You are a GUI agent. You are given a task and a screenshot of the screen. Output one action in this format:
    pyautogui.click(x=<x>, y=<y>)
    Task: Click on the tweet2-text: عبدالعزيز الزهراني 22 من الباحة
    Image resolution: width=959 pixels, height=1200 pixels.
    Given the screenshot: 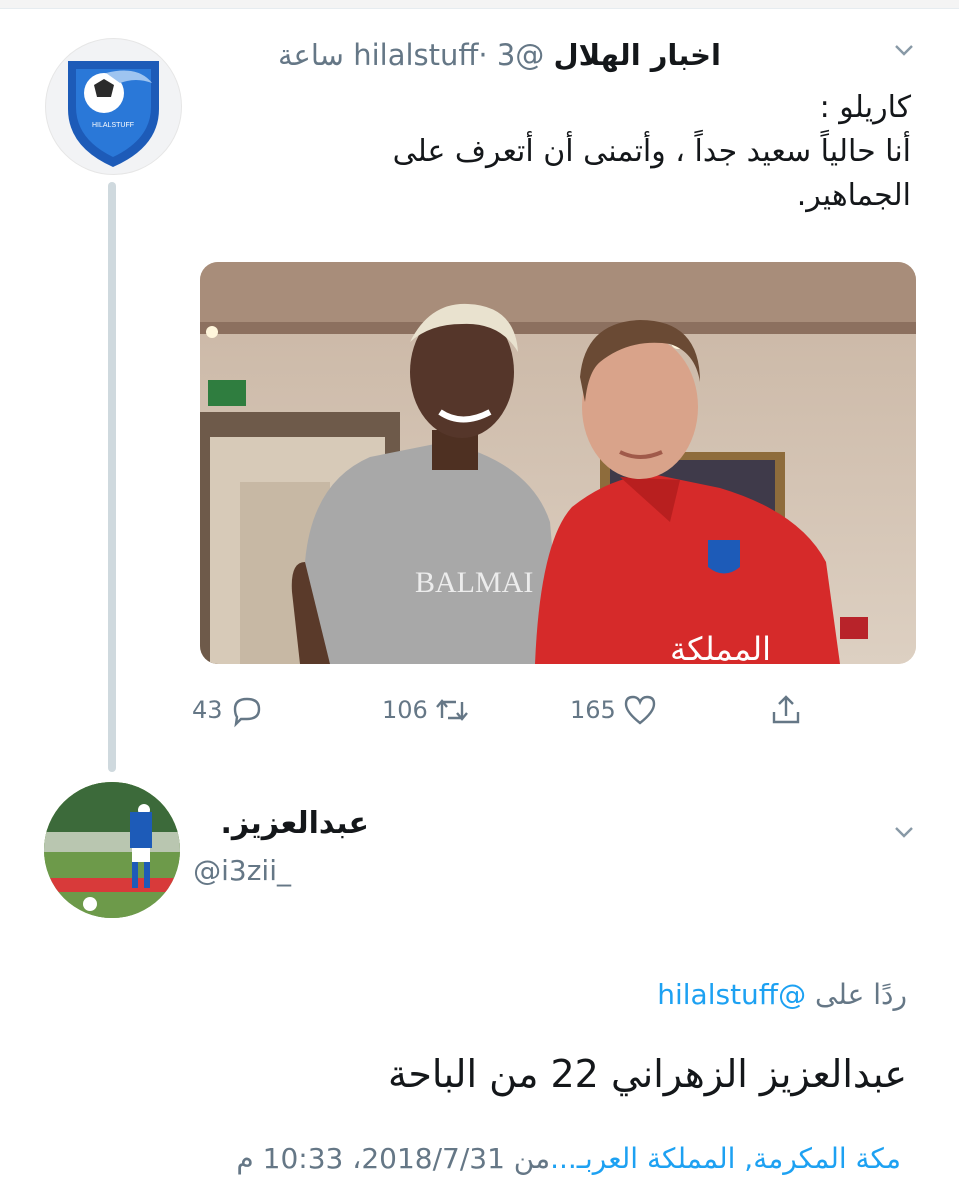 What is the action you would take?
    pyautogui.click(x=647, y=1074)
    